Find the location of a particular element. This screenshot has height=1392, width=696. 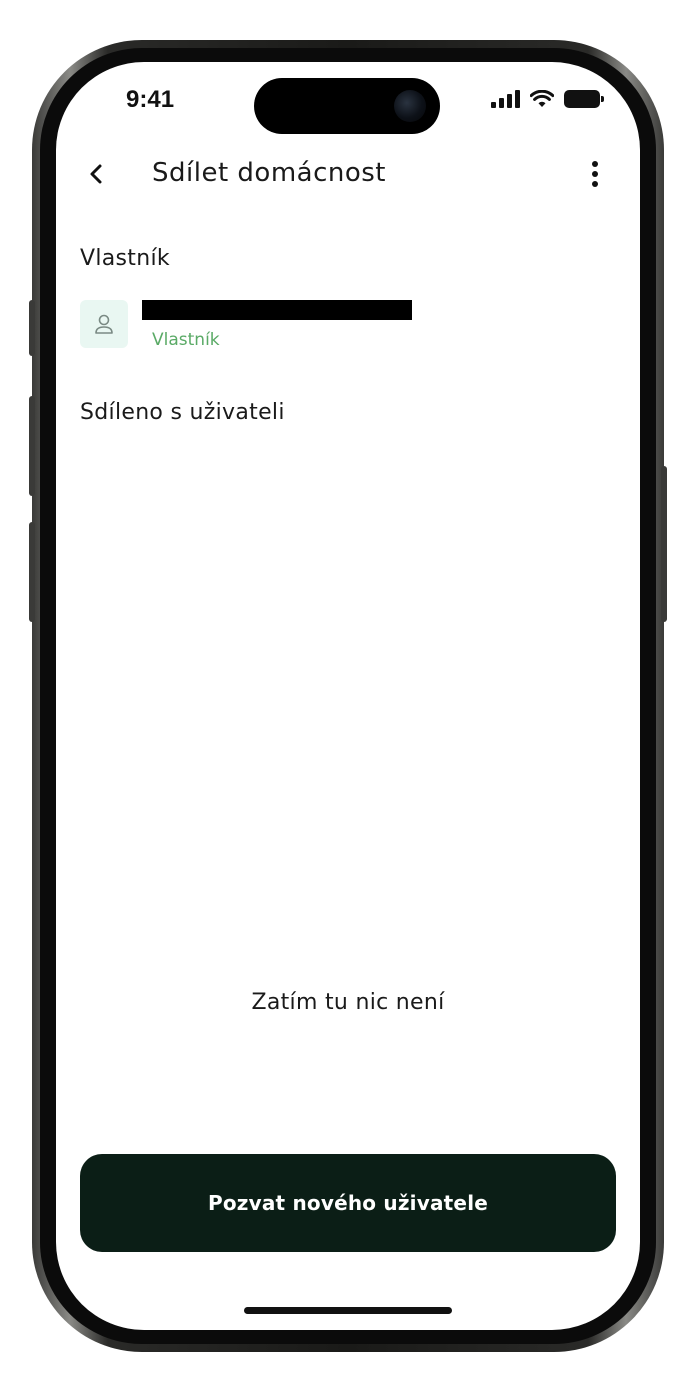

owner-section-heading: Vlastník is located at coordinates (125, 258).